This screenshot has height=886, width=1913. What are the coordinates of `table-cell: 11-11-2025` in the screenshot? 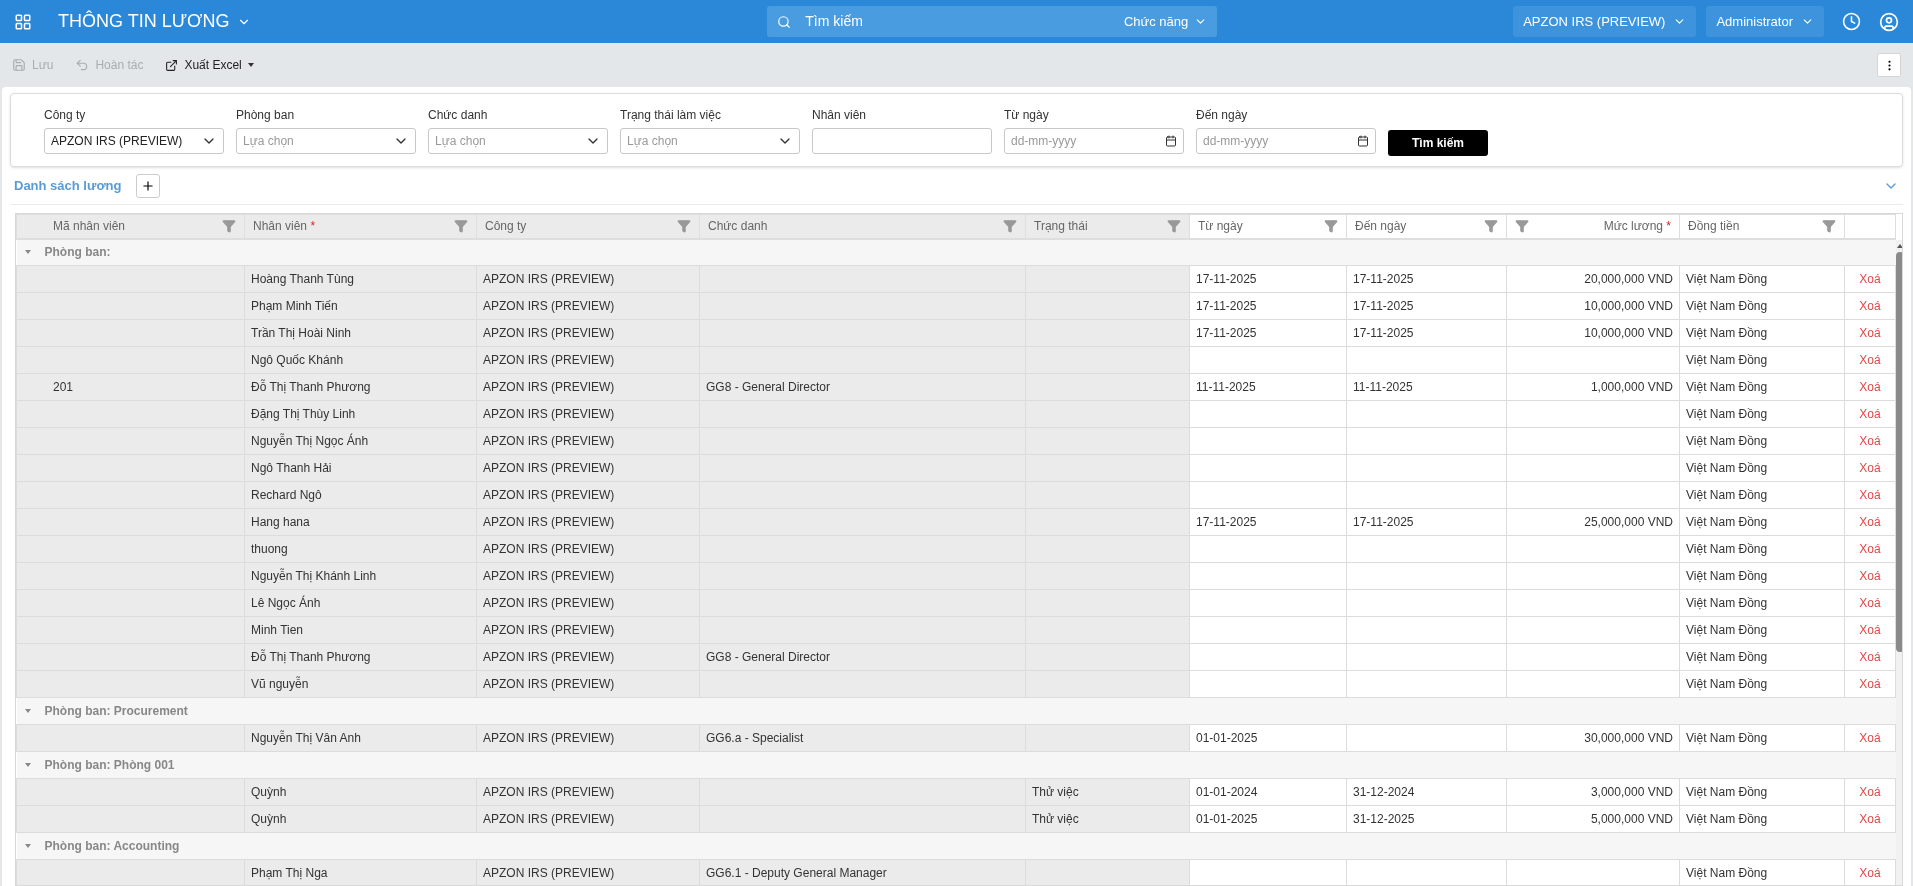 It's located at (1426, 387).